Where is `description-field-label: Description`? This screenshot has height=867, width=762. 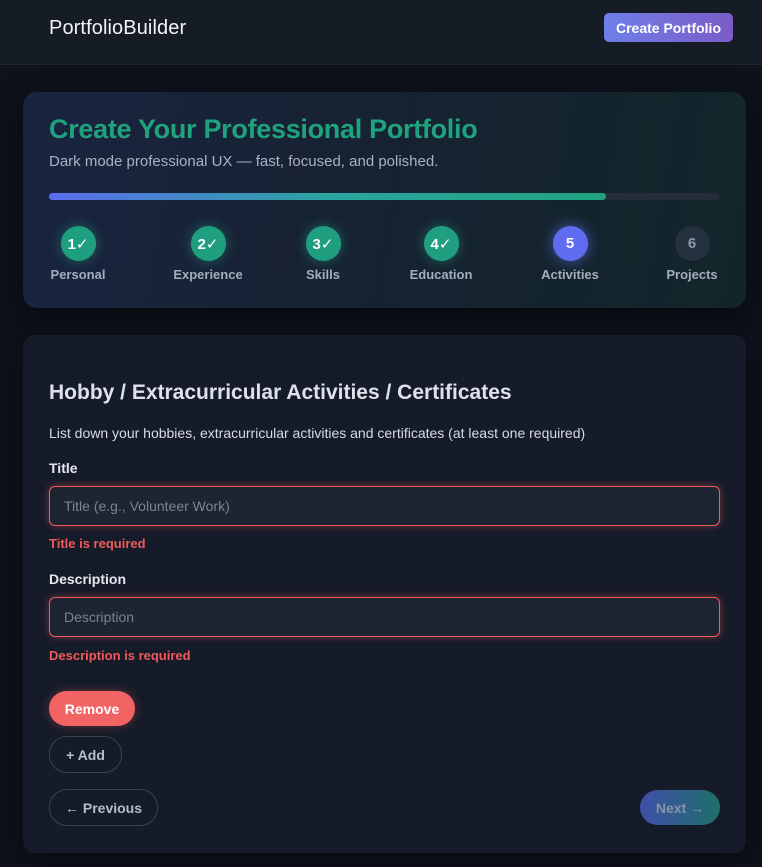 description-field-label: Description is located at coordinates (88, 579).